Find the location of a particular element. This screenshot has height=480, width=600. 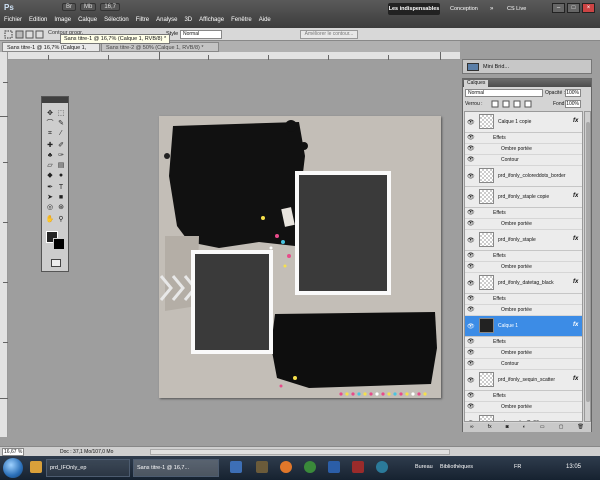

background-color-swatch is located at coordinates (59, 244).